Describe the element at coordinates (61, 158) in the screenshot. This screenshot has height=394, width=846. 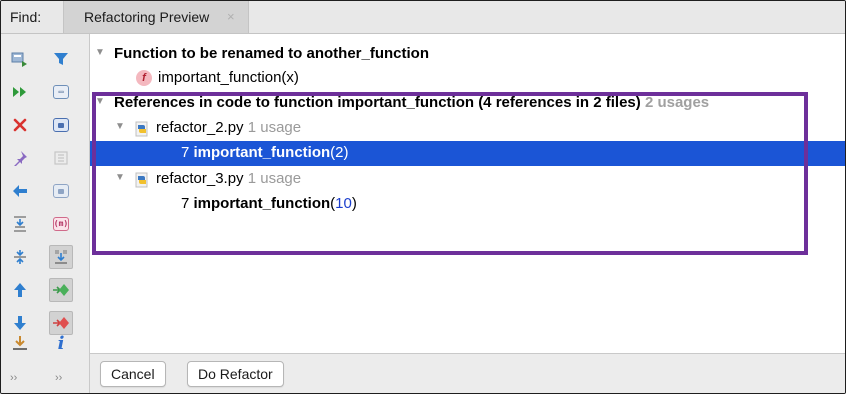
I see `group-icon` at that location.